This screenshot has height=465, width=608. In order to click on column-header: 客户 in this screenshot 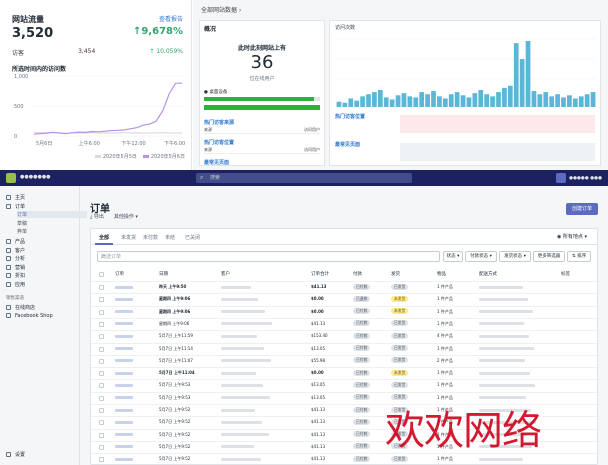, I will do `click(225, 274)`.